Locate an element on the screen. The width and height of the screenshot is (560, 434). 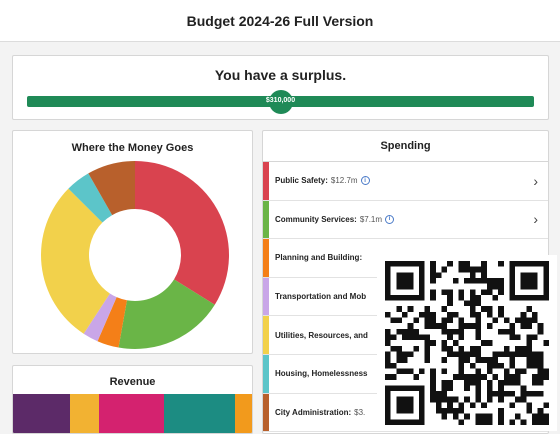
surplus-title: You have a surplus. is located at coordinates (280, 75).